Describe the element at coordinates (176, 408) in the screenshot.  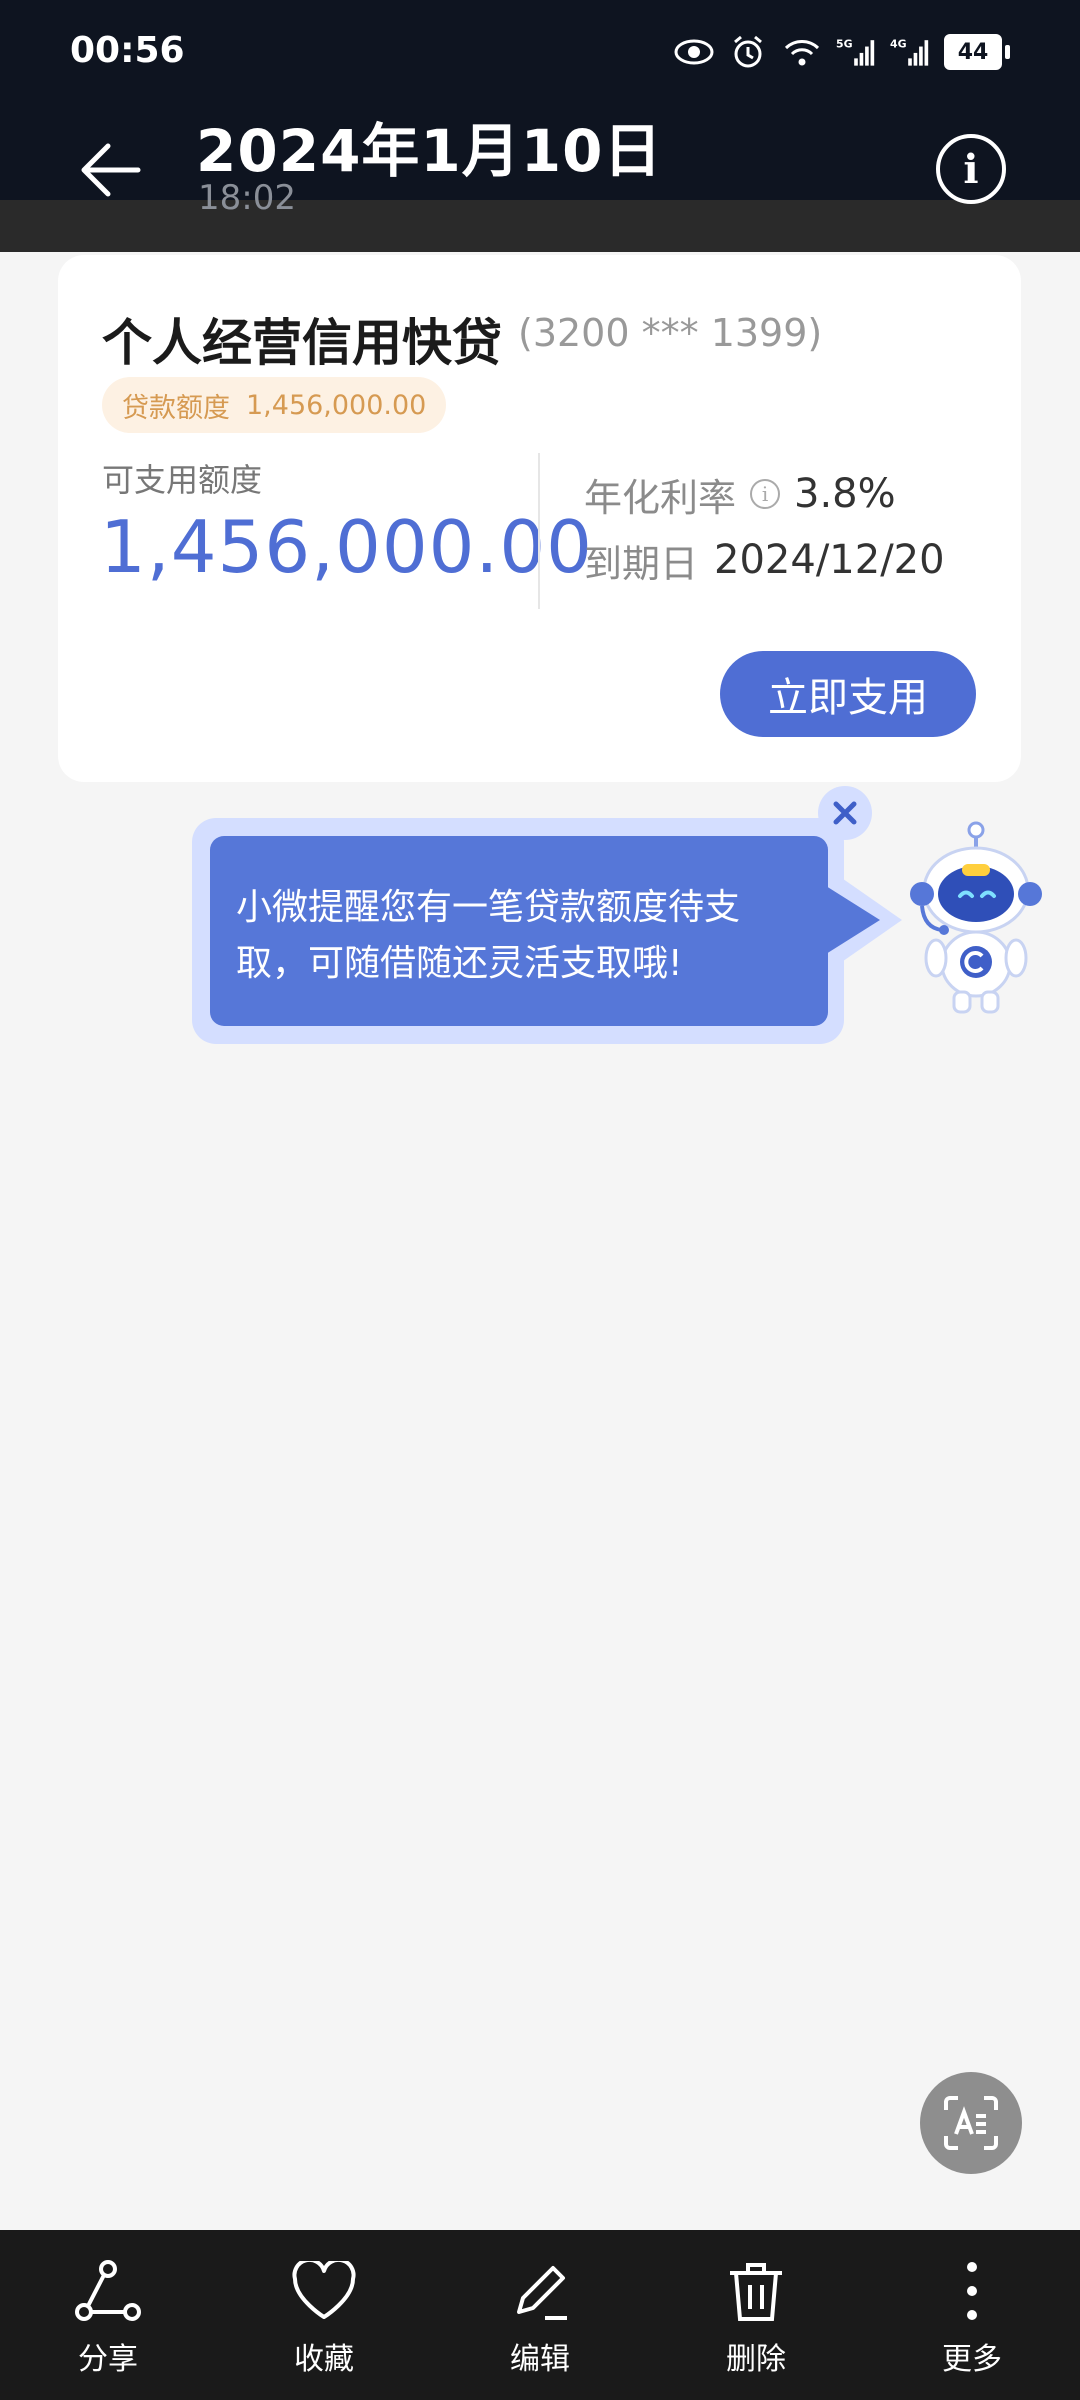
I see `quota-tag-label: 贷款额度` at that location.